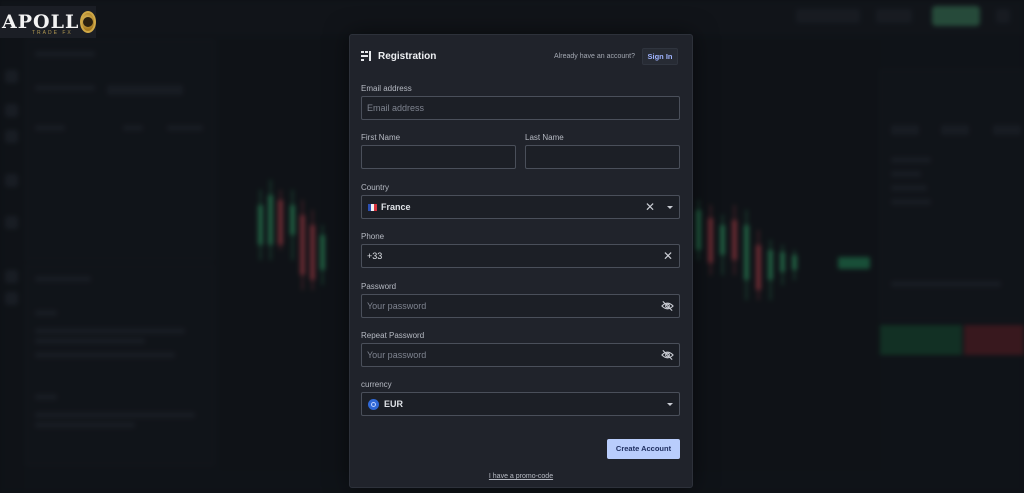 This screenshot has height=493, width=1024. Describe the element at coordinates (432, 157) in the screenshot. I see `first-name-input` at that location.